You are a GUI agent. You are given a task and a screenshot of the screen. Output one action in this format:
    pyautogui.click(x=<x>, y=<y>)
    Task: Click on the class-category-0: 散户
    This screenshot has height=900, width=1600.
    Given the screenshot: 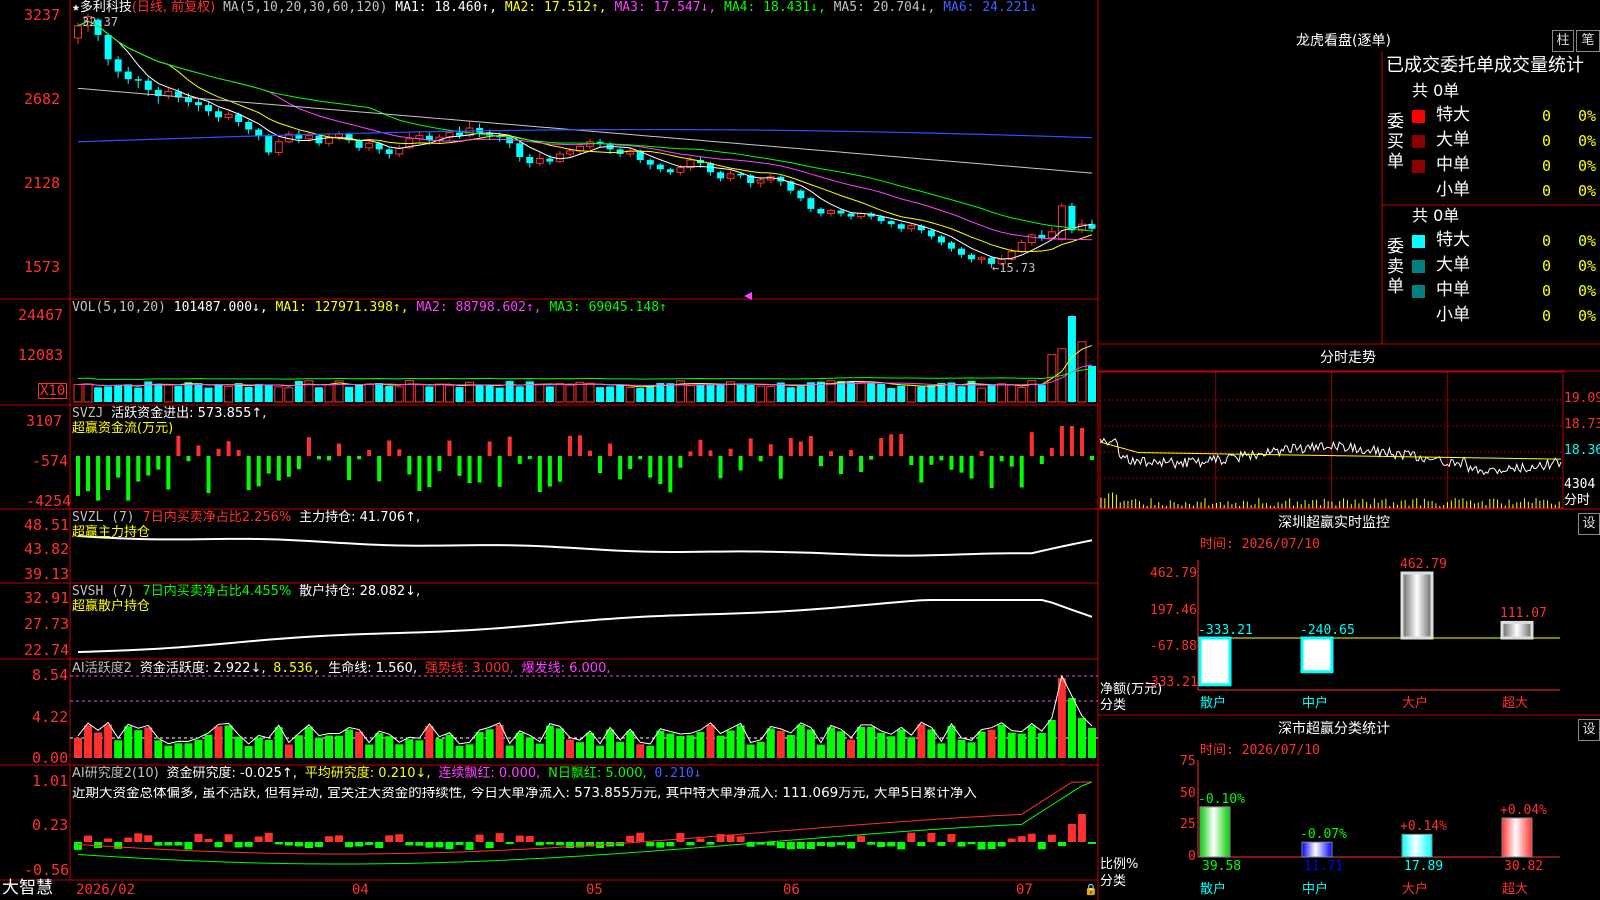 What is the action you would take?
    pyautogui.click(x=1213, y=889)
    